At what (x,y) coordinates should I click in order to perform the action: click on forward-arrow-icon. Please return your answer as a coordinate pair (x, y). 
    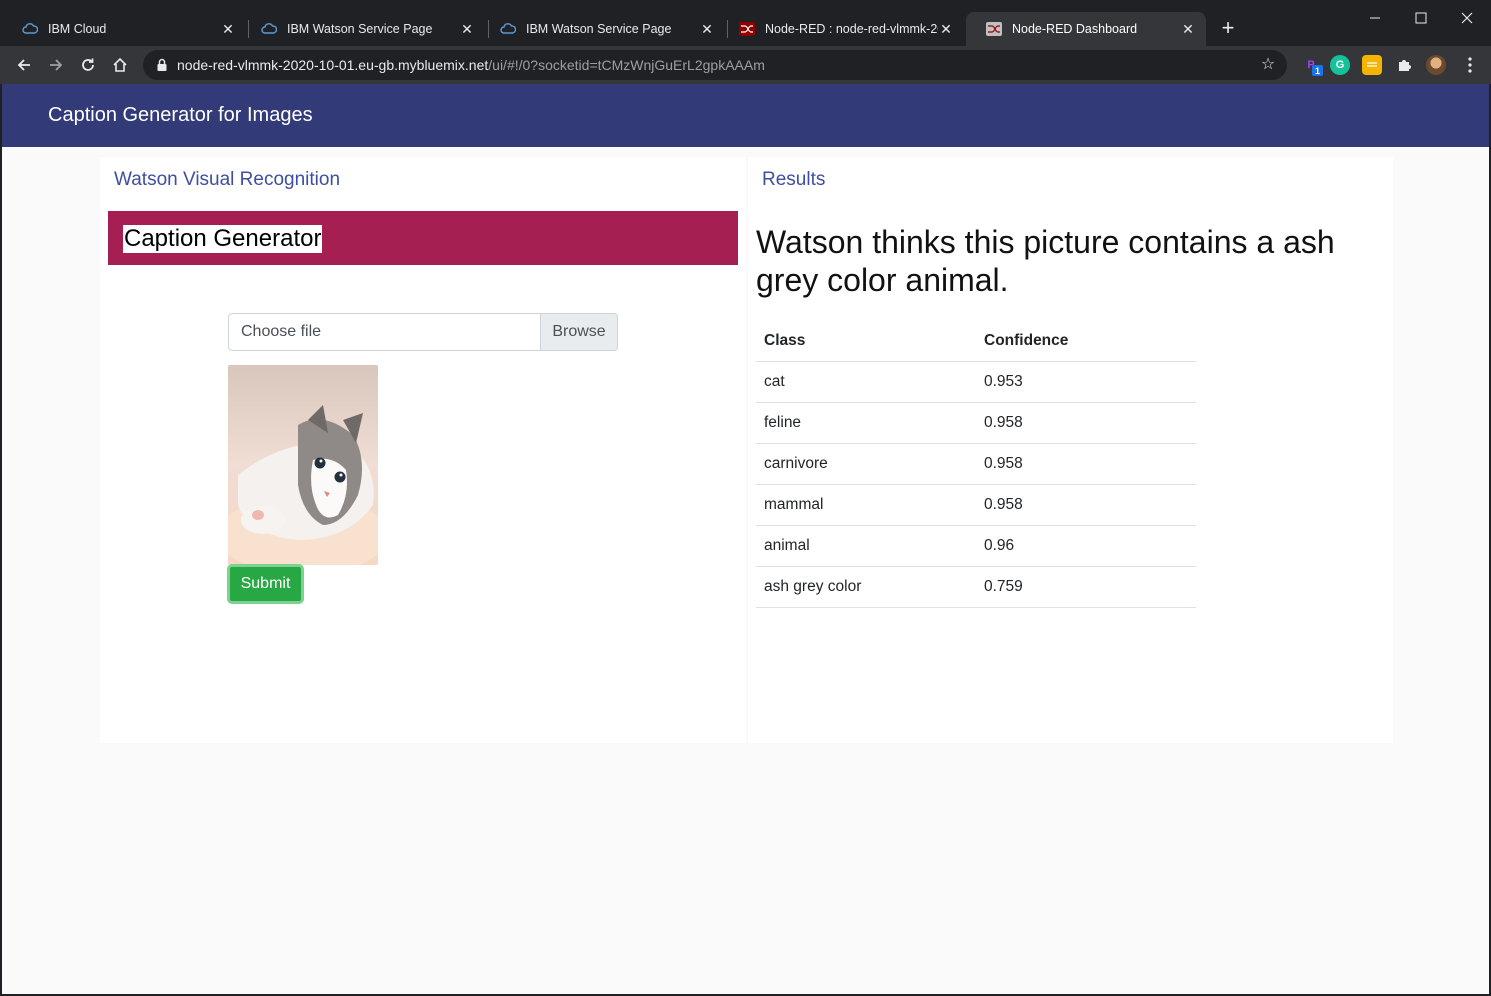
    Looking at the image, I should click on (56, 65).